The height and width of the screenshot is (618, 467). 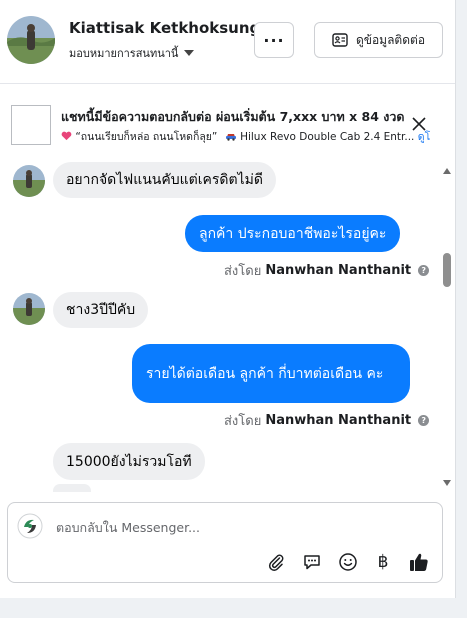 What do you see at coordinates (236, 527) in the screenshot?
I see `reply-input` at bounding box center [236, 527].